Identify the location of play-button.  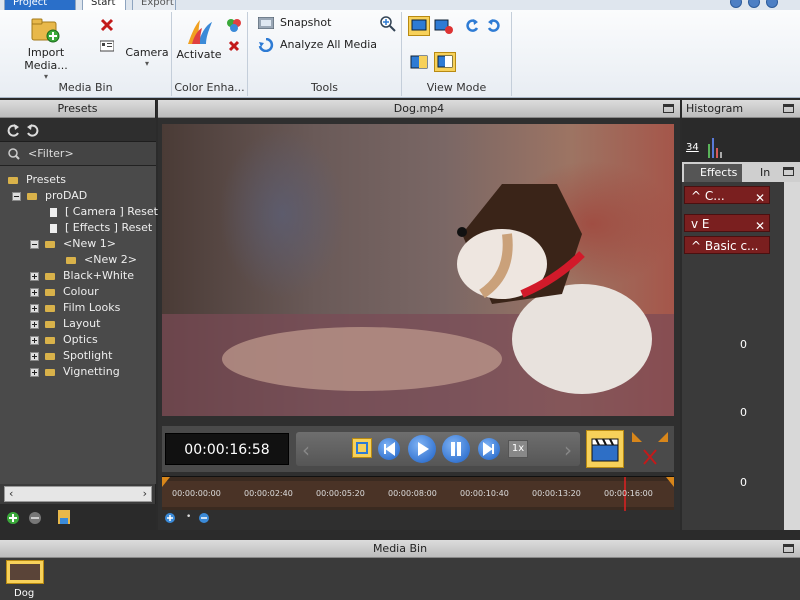
(422, 449).